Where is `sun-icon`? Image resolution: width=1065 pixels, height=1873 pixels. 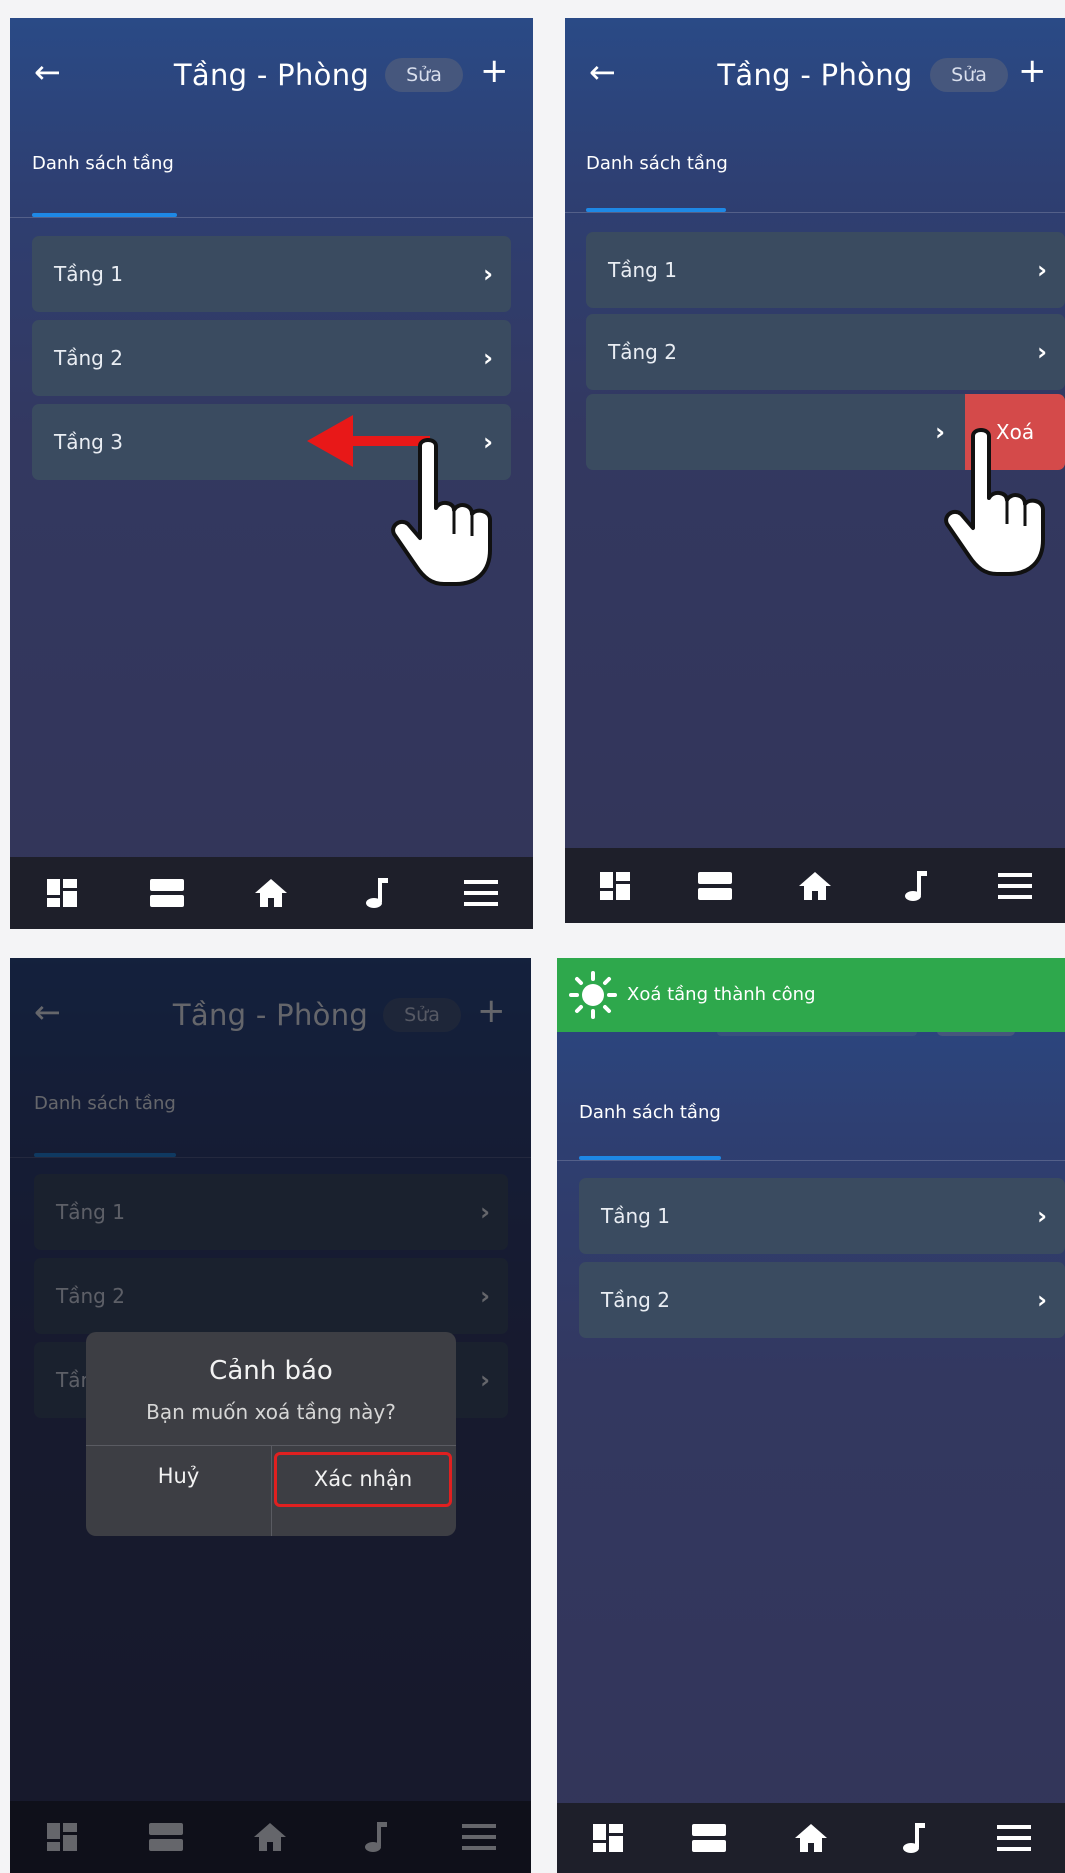 sun-icon is located at coordinates (593, 995).